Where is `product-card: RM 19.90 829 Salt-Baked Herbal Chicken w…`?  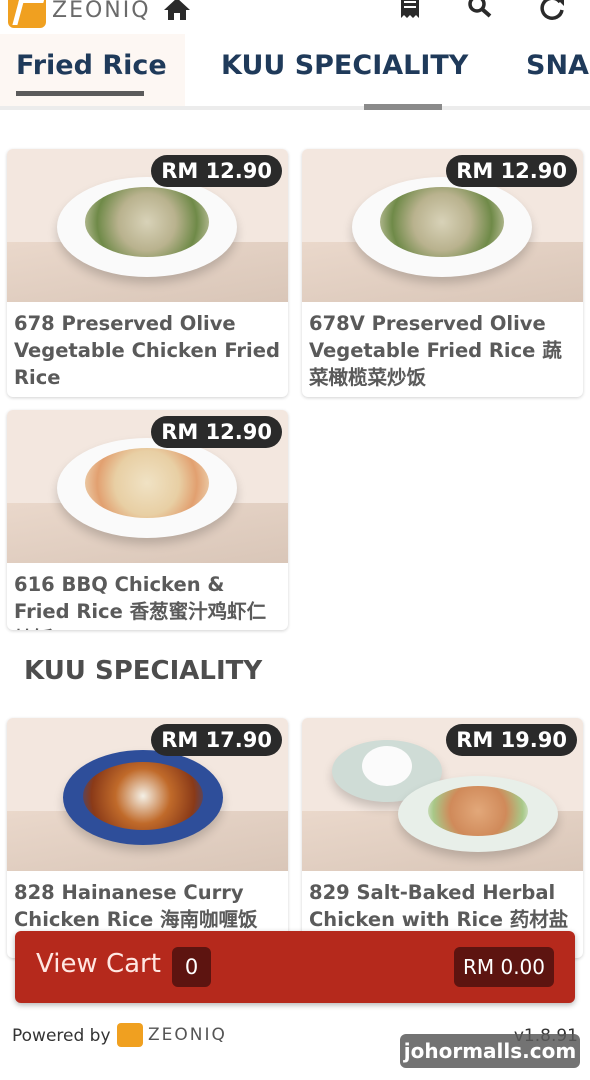 product-card: RM 19.90 829 Salt-Baked Herbal Chicken w… is located at coordinates (442, 838).